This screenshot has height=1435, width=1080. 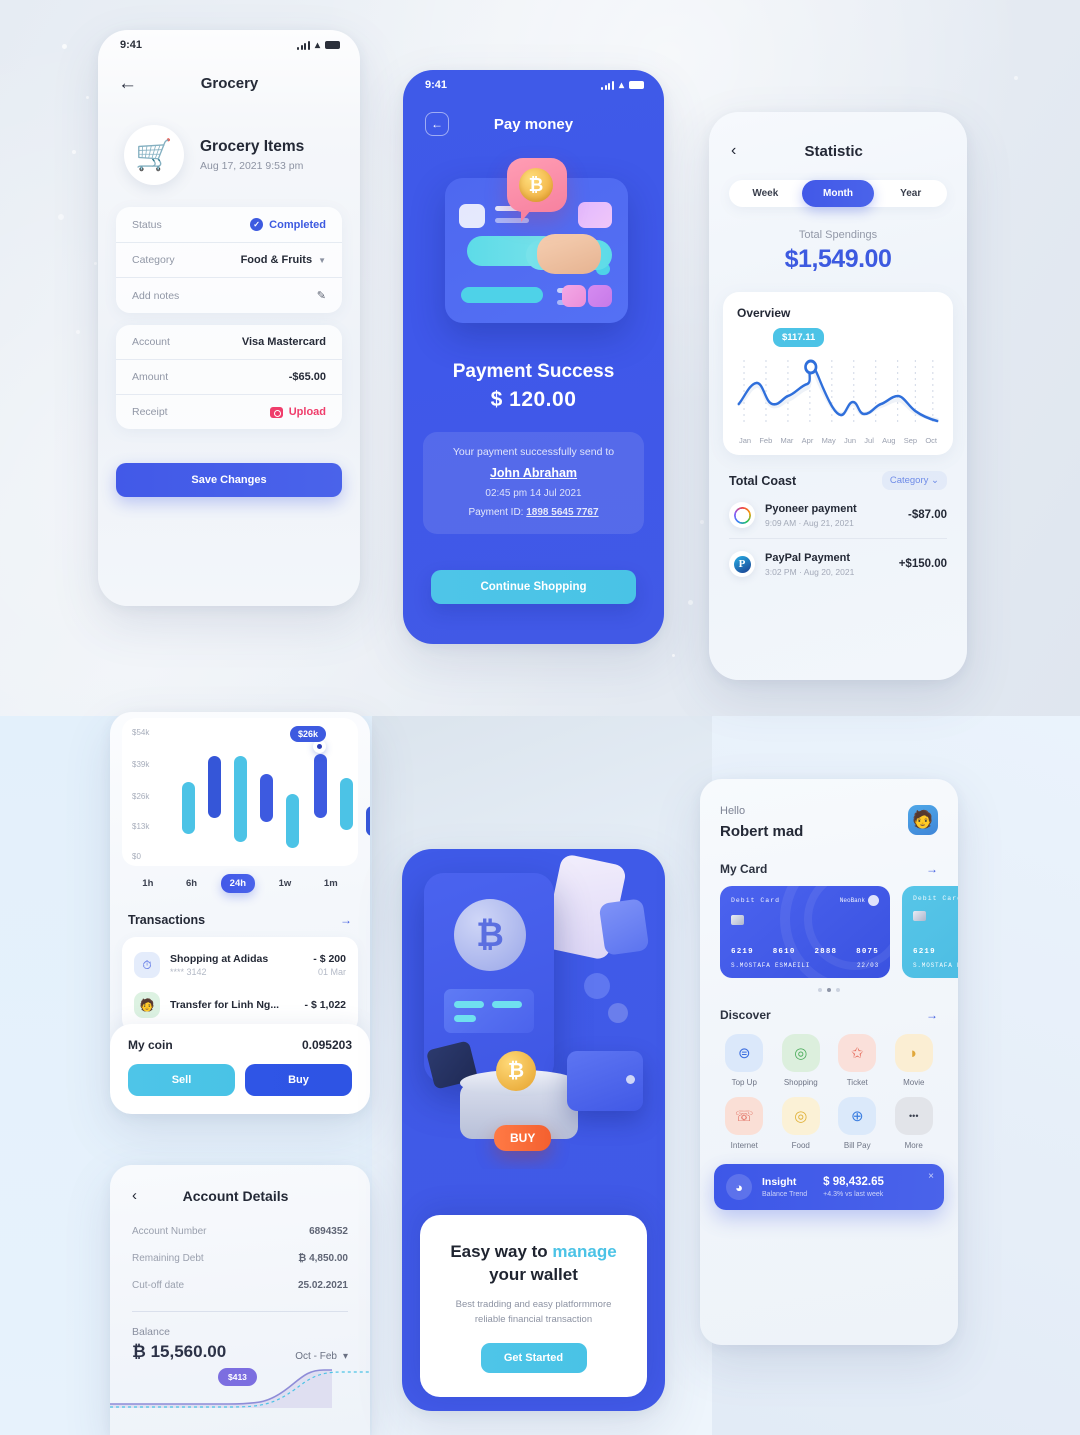 I want to click on tab-week: Week, so click(x=765, y=193).